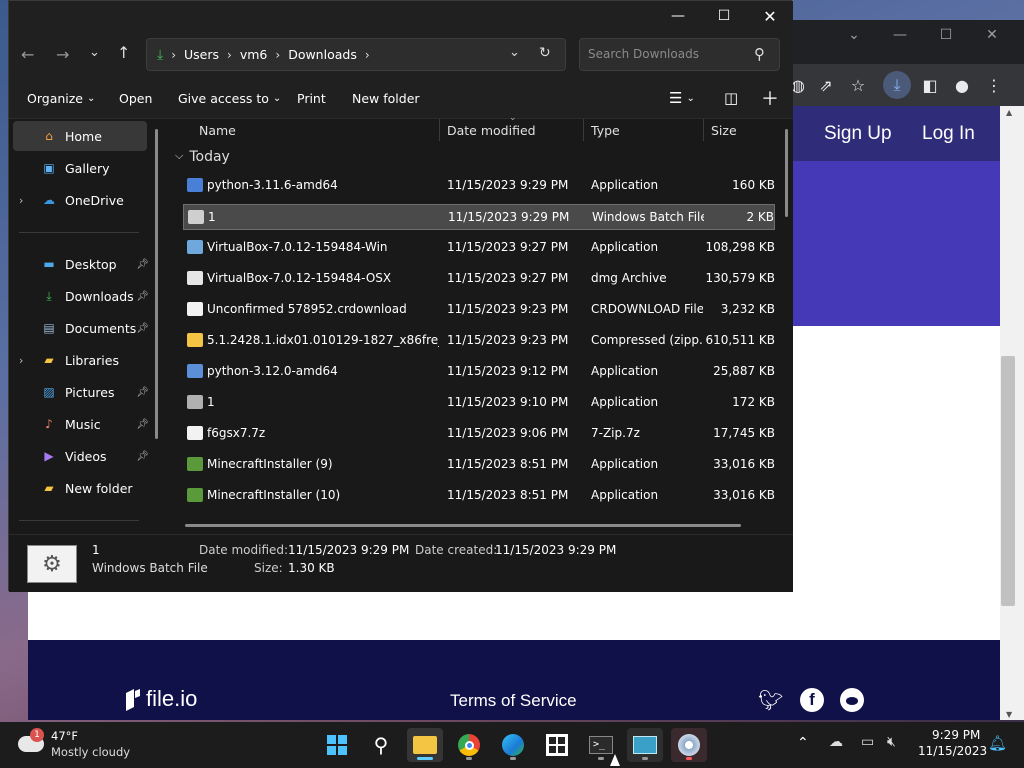 The height and width of the screenshot is (768, 1024). I want to click on scroll-up-icon: ▲, so click(1009, 112).